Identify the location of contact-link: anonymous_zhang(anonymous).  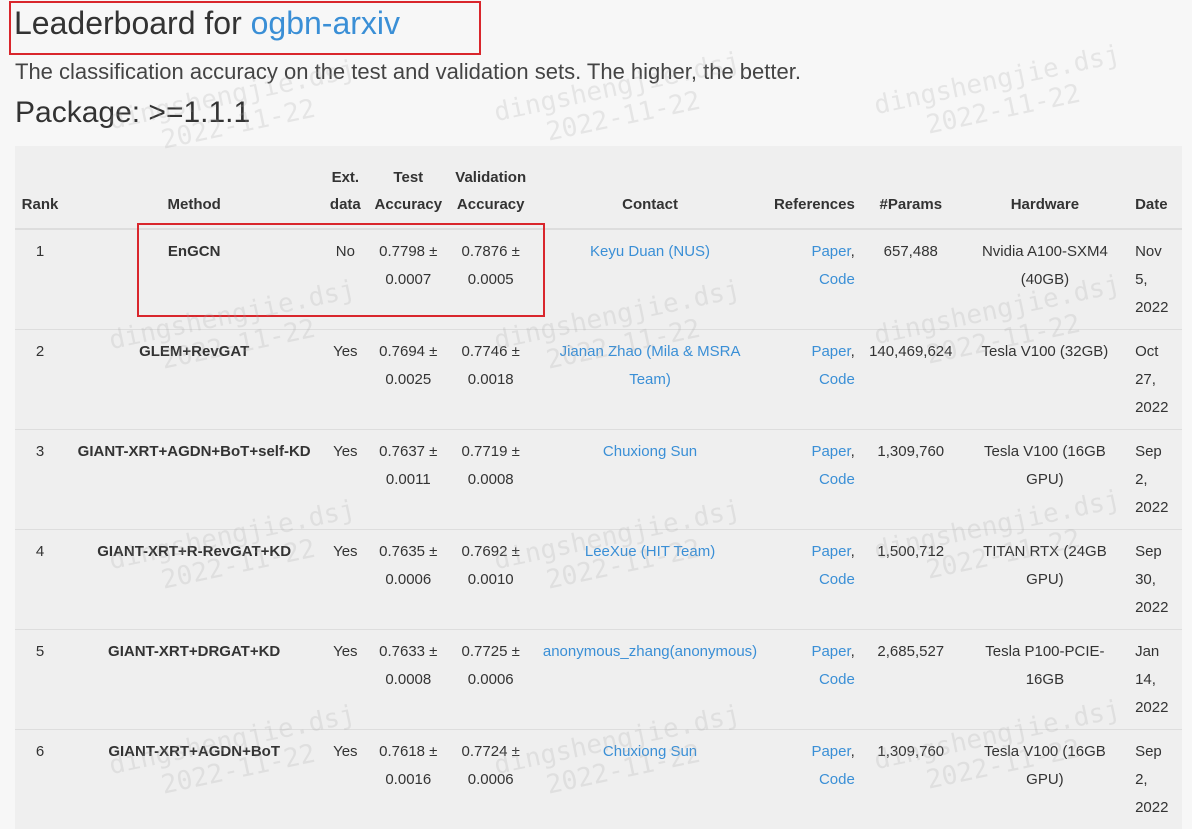
(650, 651).